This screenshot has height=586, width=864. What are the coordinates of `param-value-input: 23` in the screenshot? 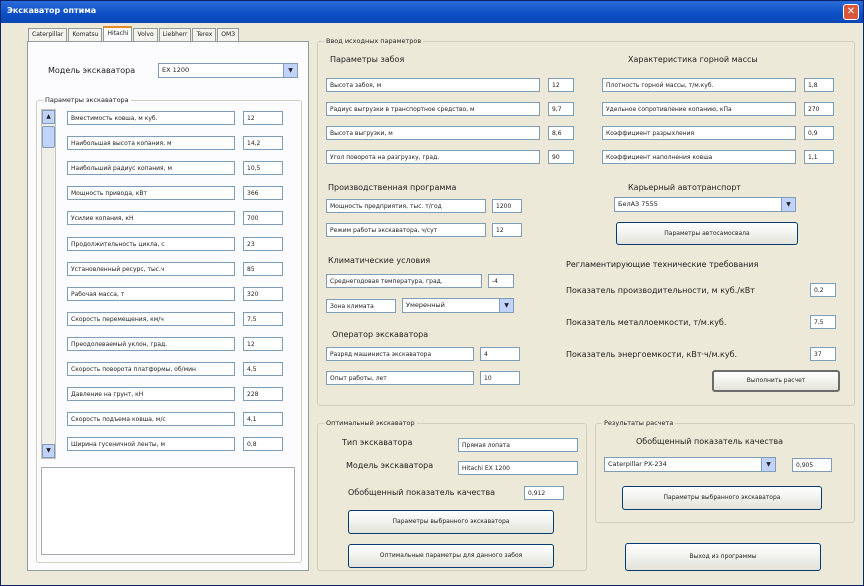 It's located at (263, 243).